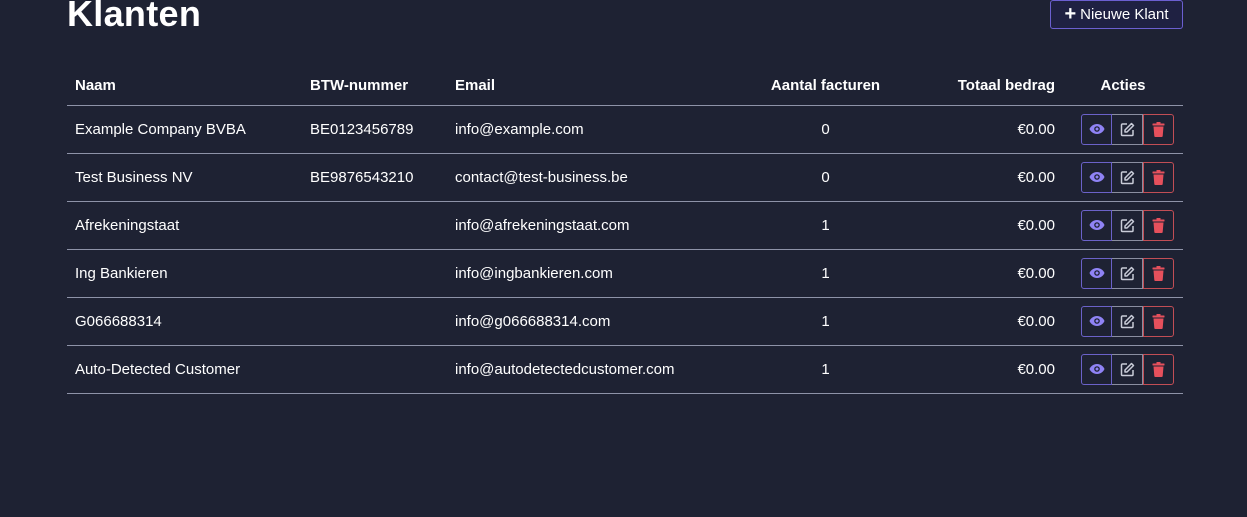 This screenshot has width=1247, height=517. I want to click on customer-email: info@autodetectedcustomer.com, so click(599, 369).